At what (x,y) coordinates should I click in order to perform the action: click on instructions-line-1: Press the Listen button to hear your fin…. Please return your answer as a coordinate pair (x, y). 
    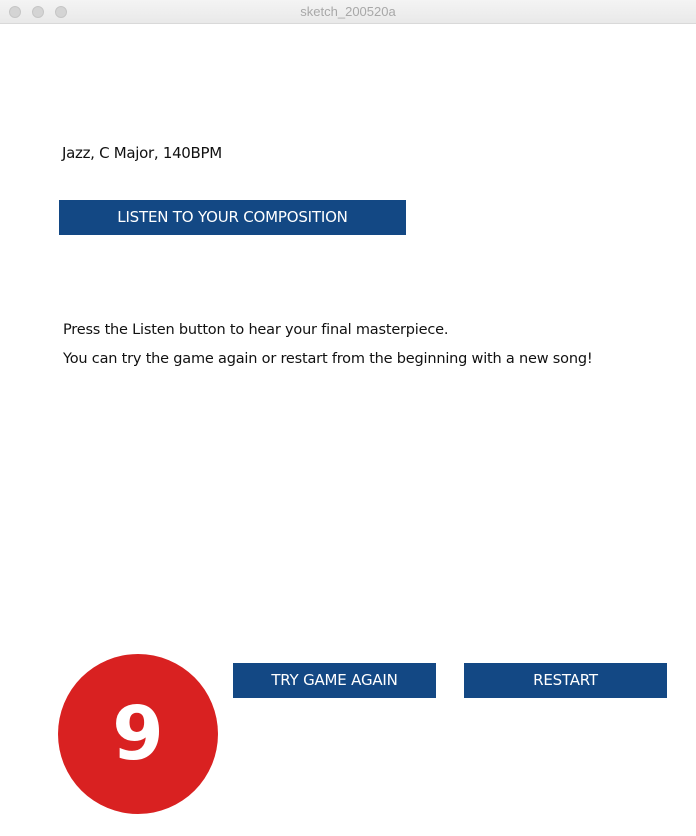
    Looking at the image, I should click on (256, 330).